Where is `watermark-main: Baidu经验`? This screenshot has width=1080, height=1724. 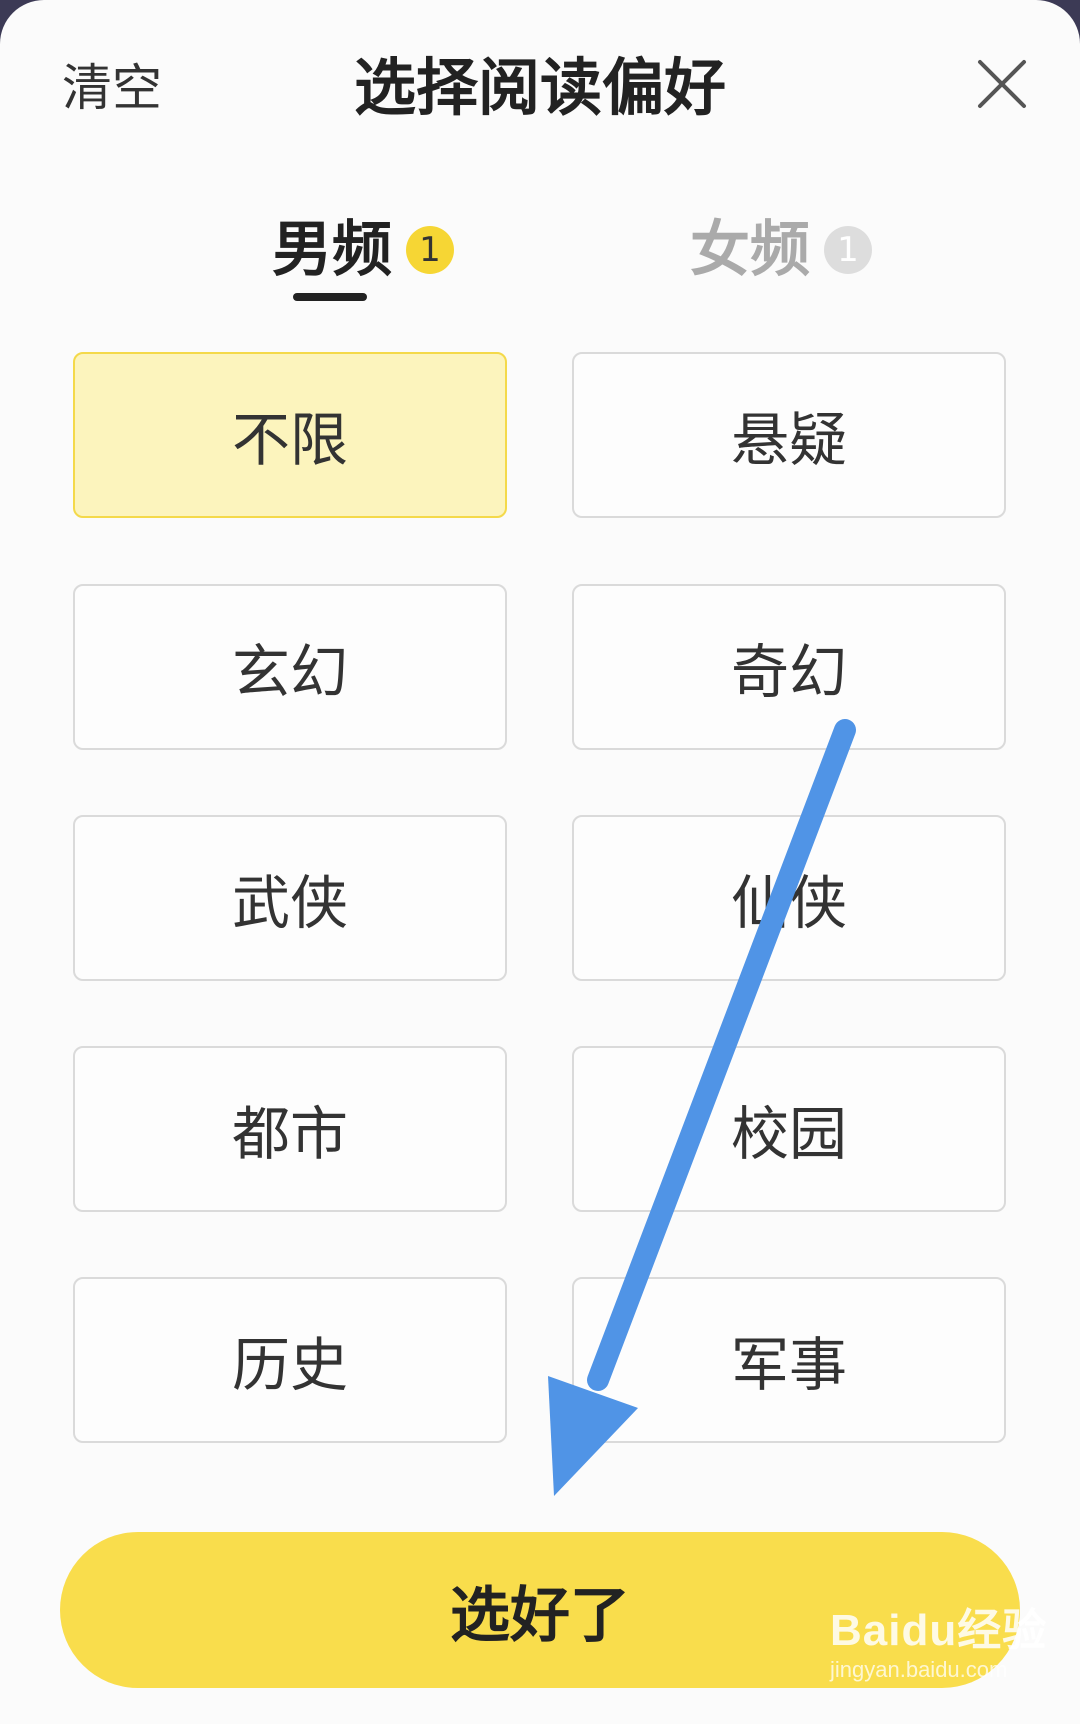
watermark-main: Baidu经验 is located at coordinates (939, 1630).